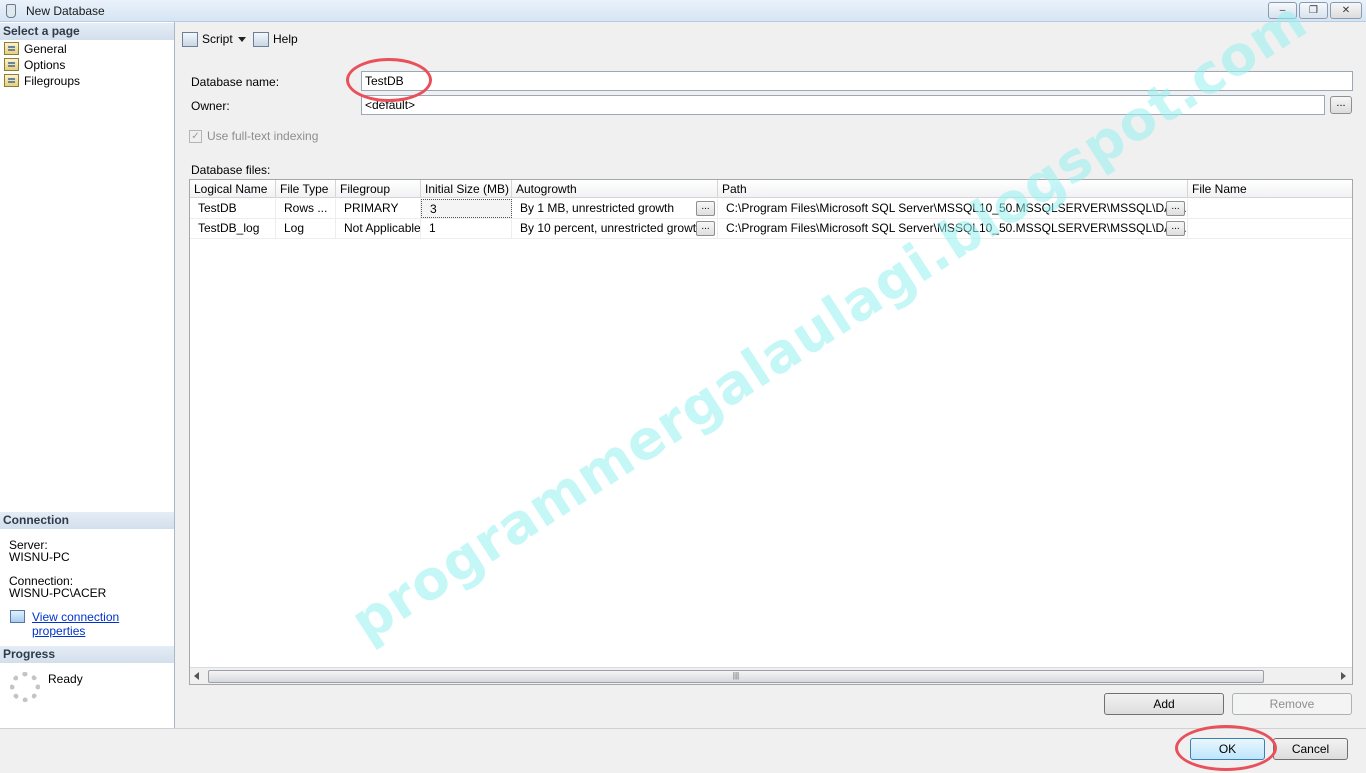  What do you see at coordinates (1343, 676) in the screenshot?
I see `scroll-right-icon` at bounding box center [1343, 676].